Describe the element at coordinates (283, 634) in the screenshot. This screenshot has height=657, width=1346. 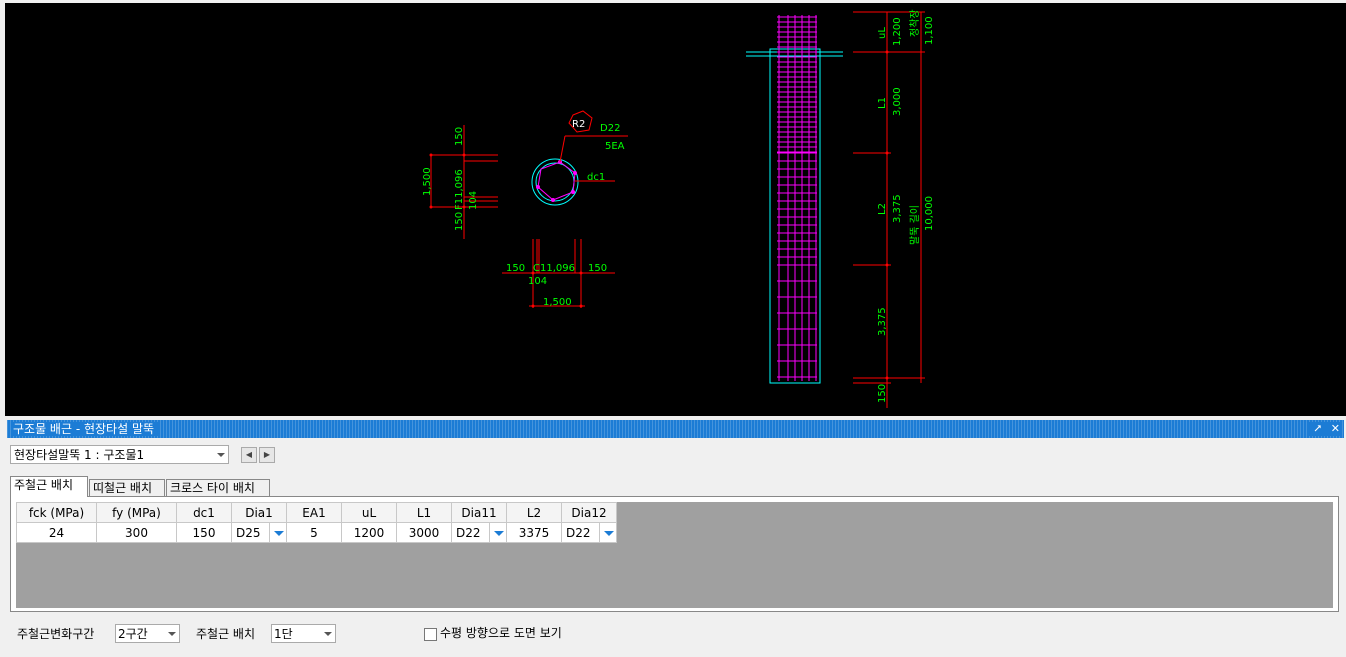
I see `layout-value: 1단` at that location.